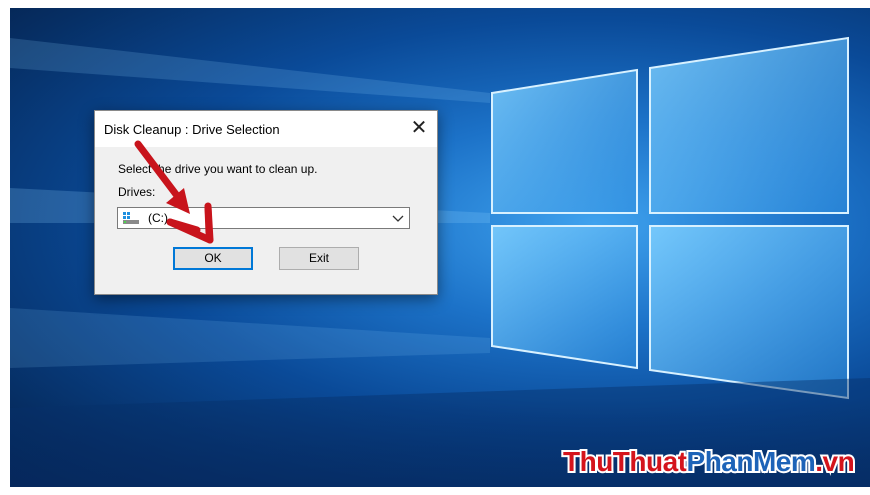 The width and height of the screenshot is (870, 495). I want to click on dialog-title: Disk Cleanup : Drive Selection, so click(192, 129).